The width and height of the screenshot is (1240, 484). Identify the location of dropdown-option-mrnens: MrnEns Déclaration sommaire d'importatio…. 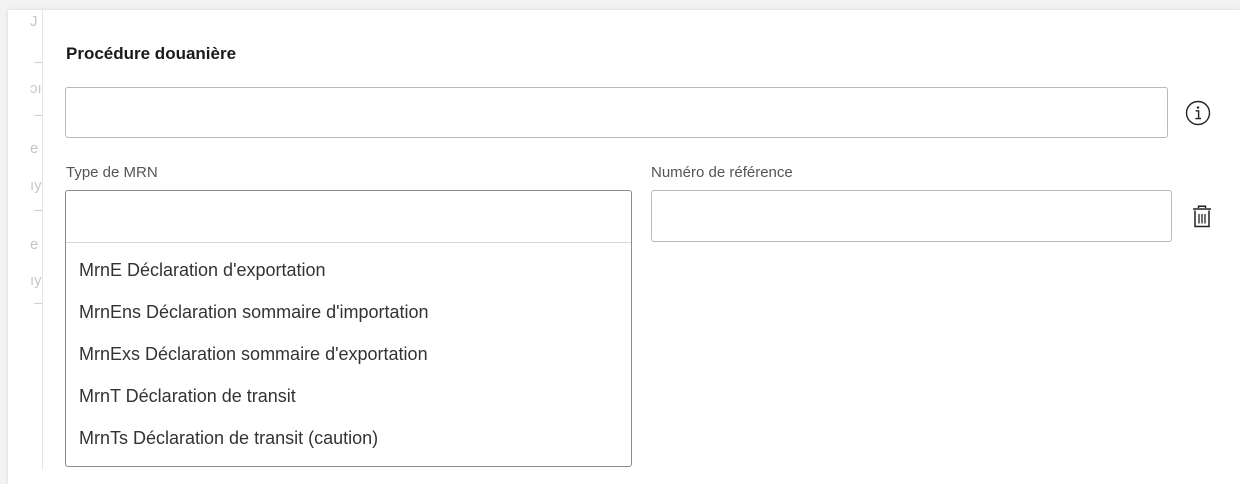
(348, 312).